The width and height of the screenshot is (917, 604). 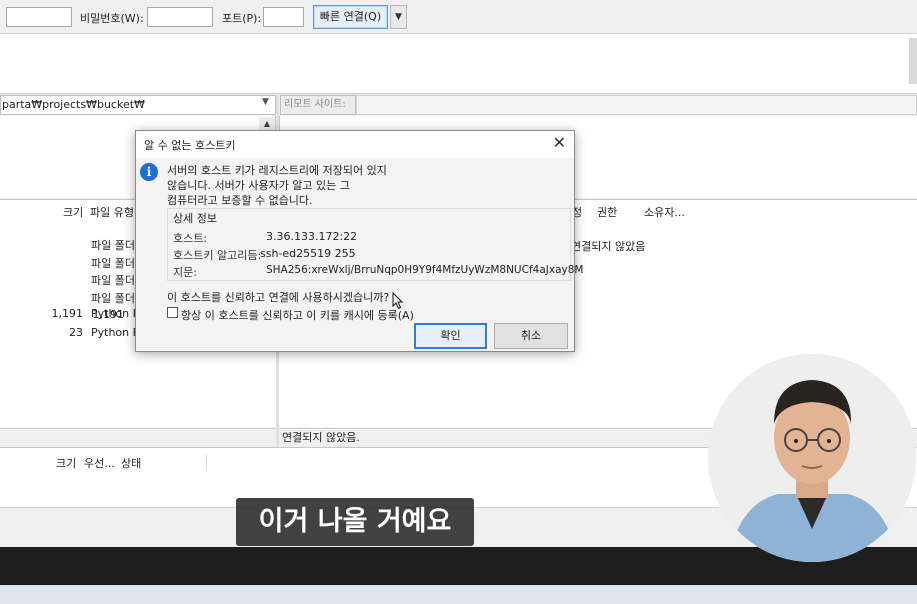 I want to click on password-label: 비밀번호(W):, so click(x=112, y=18).